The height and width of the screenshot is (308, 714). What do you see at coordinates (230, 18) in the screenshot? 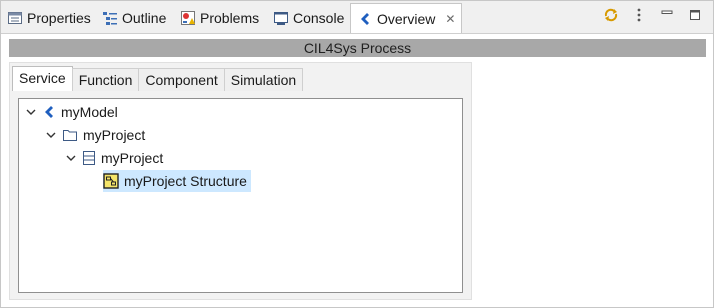
I see `tab-label: Problems` at bounding box center [230, 18].